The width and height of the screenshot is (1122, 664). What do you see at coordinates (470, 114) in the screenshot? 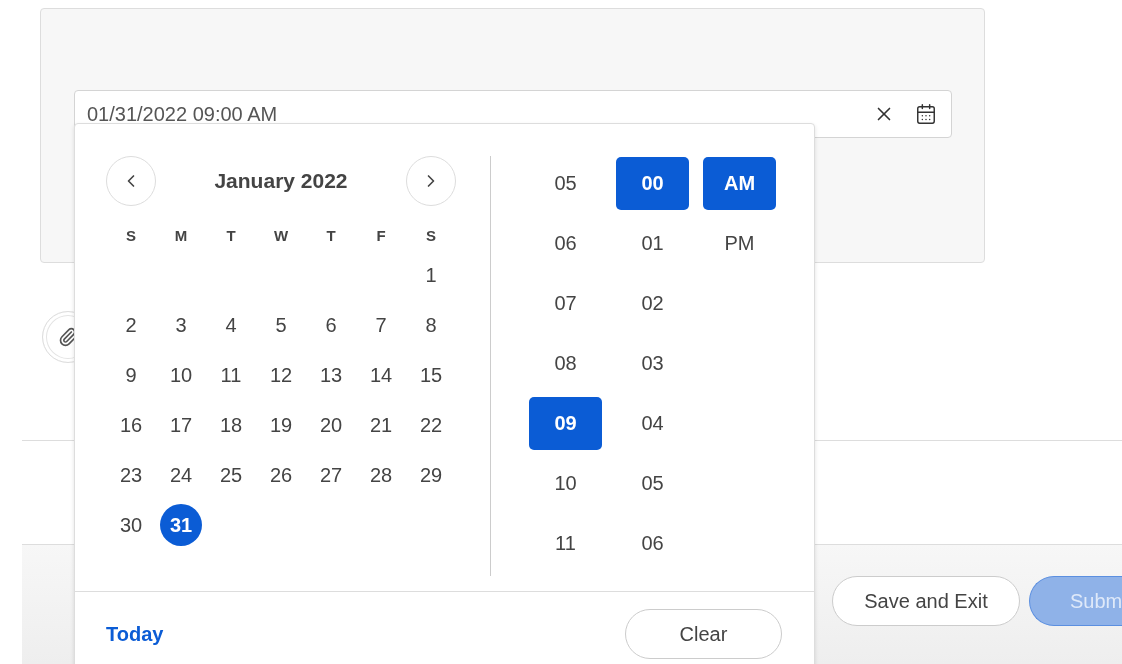
I see `date-time-input: 01/31/2022 09:00 AM` at bounding box center [470, 114].